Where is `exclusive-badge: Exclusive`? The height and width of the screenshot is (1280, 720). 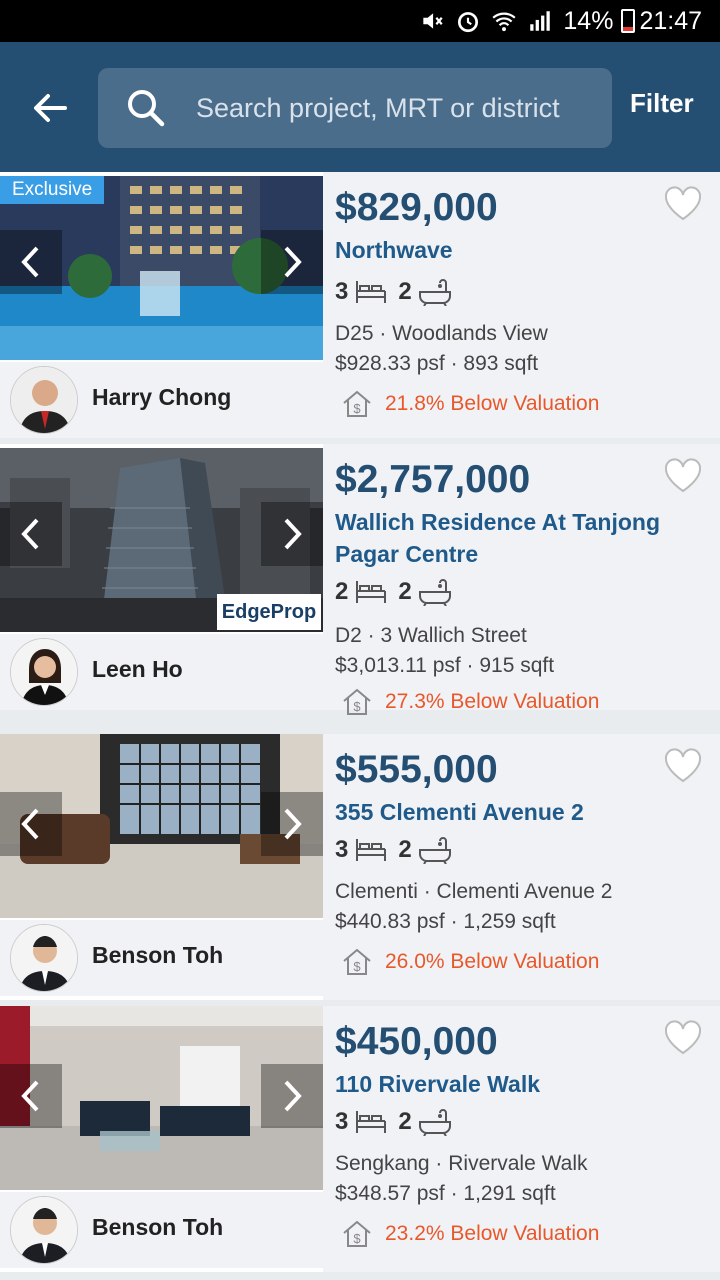
exclusive-badge: Exclusive is located at coordinates (52, 190).